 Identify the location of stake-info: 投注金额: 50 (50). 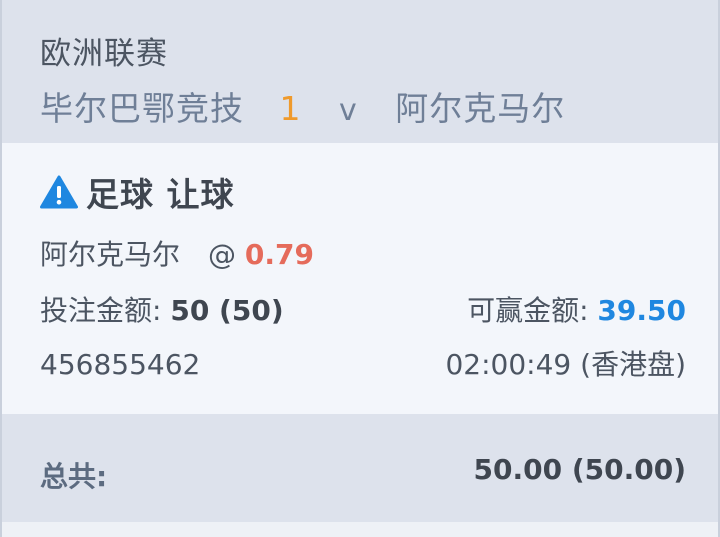
(162, 309).